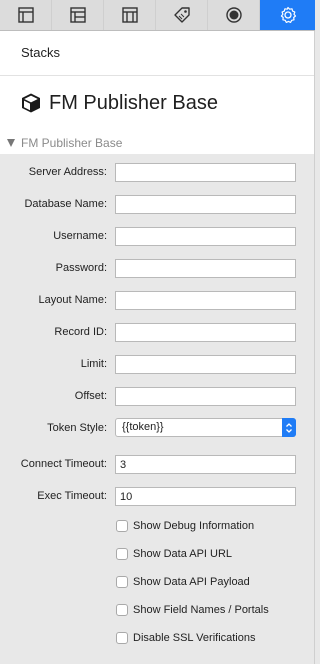 This screenshot has height=664, width=320. I want to click on limit-input, so click(205, 364).